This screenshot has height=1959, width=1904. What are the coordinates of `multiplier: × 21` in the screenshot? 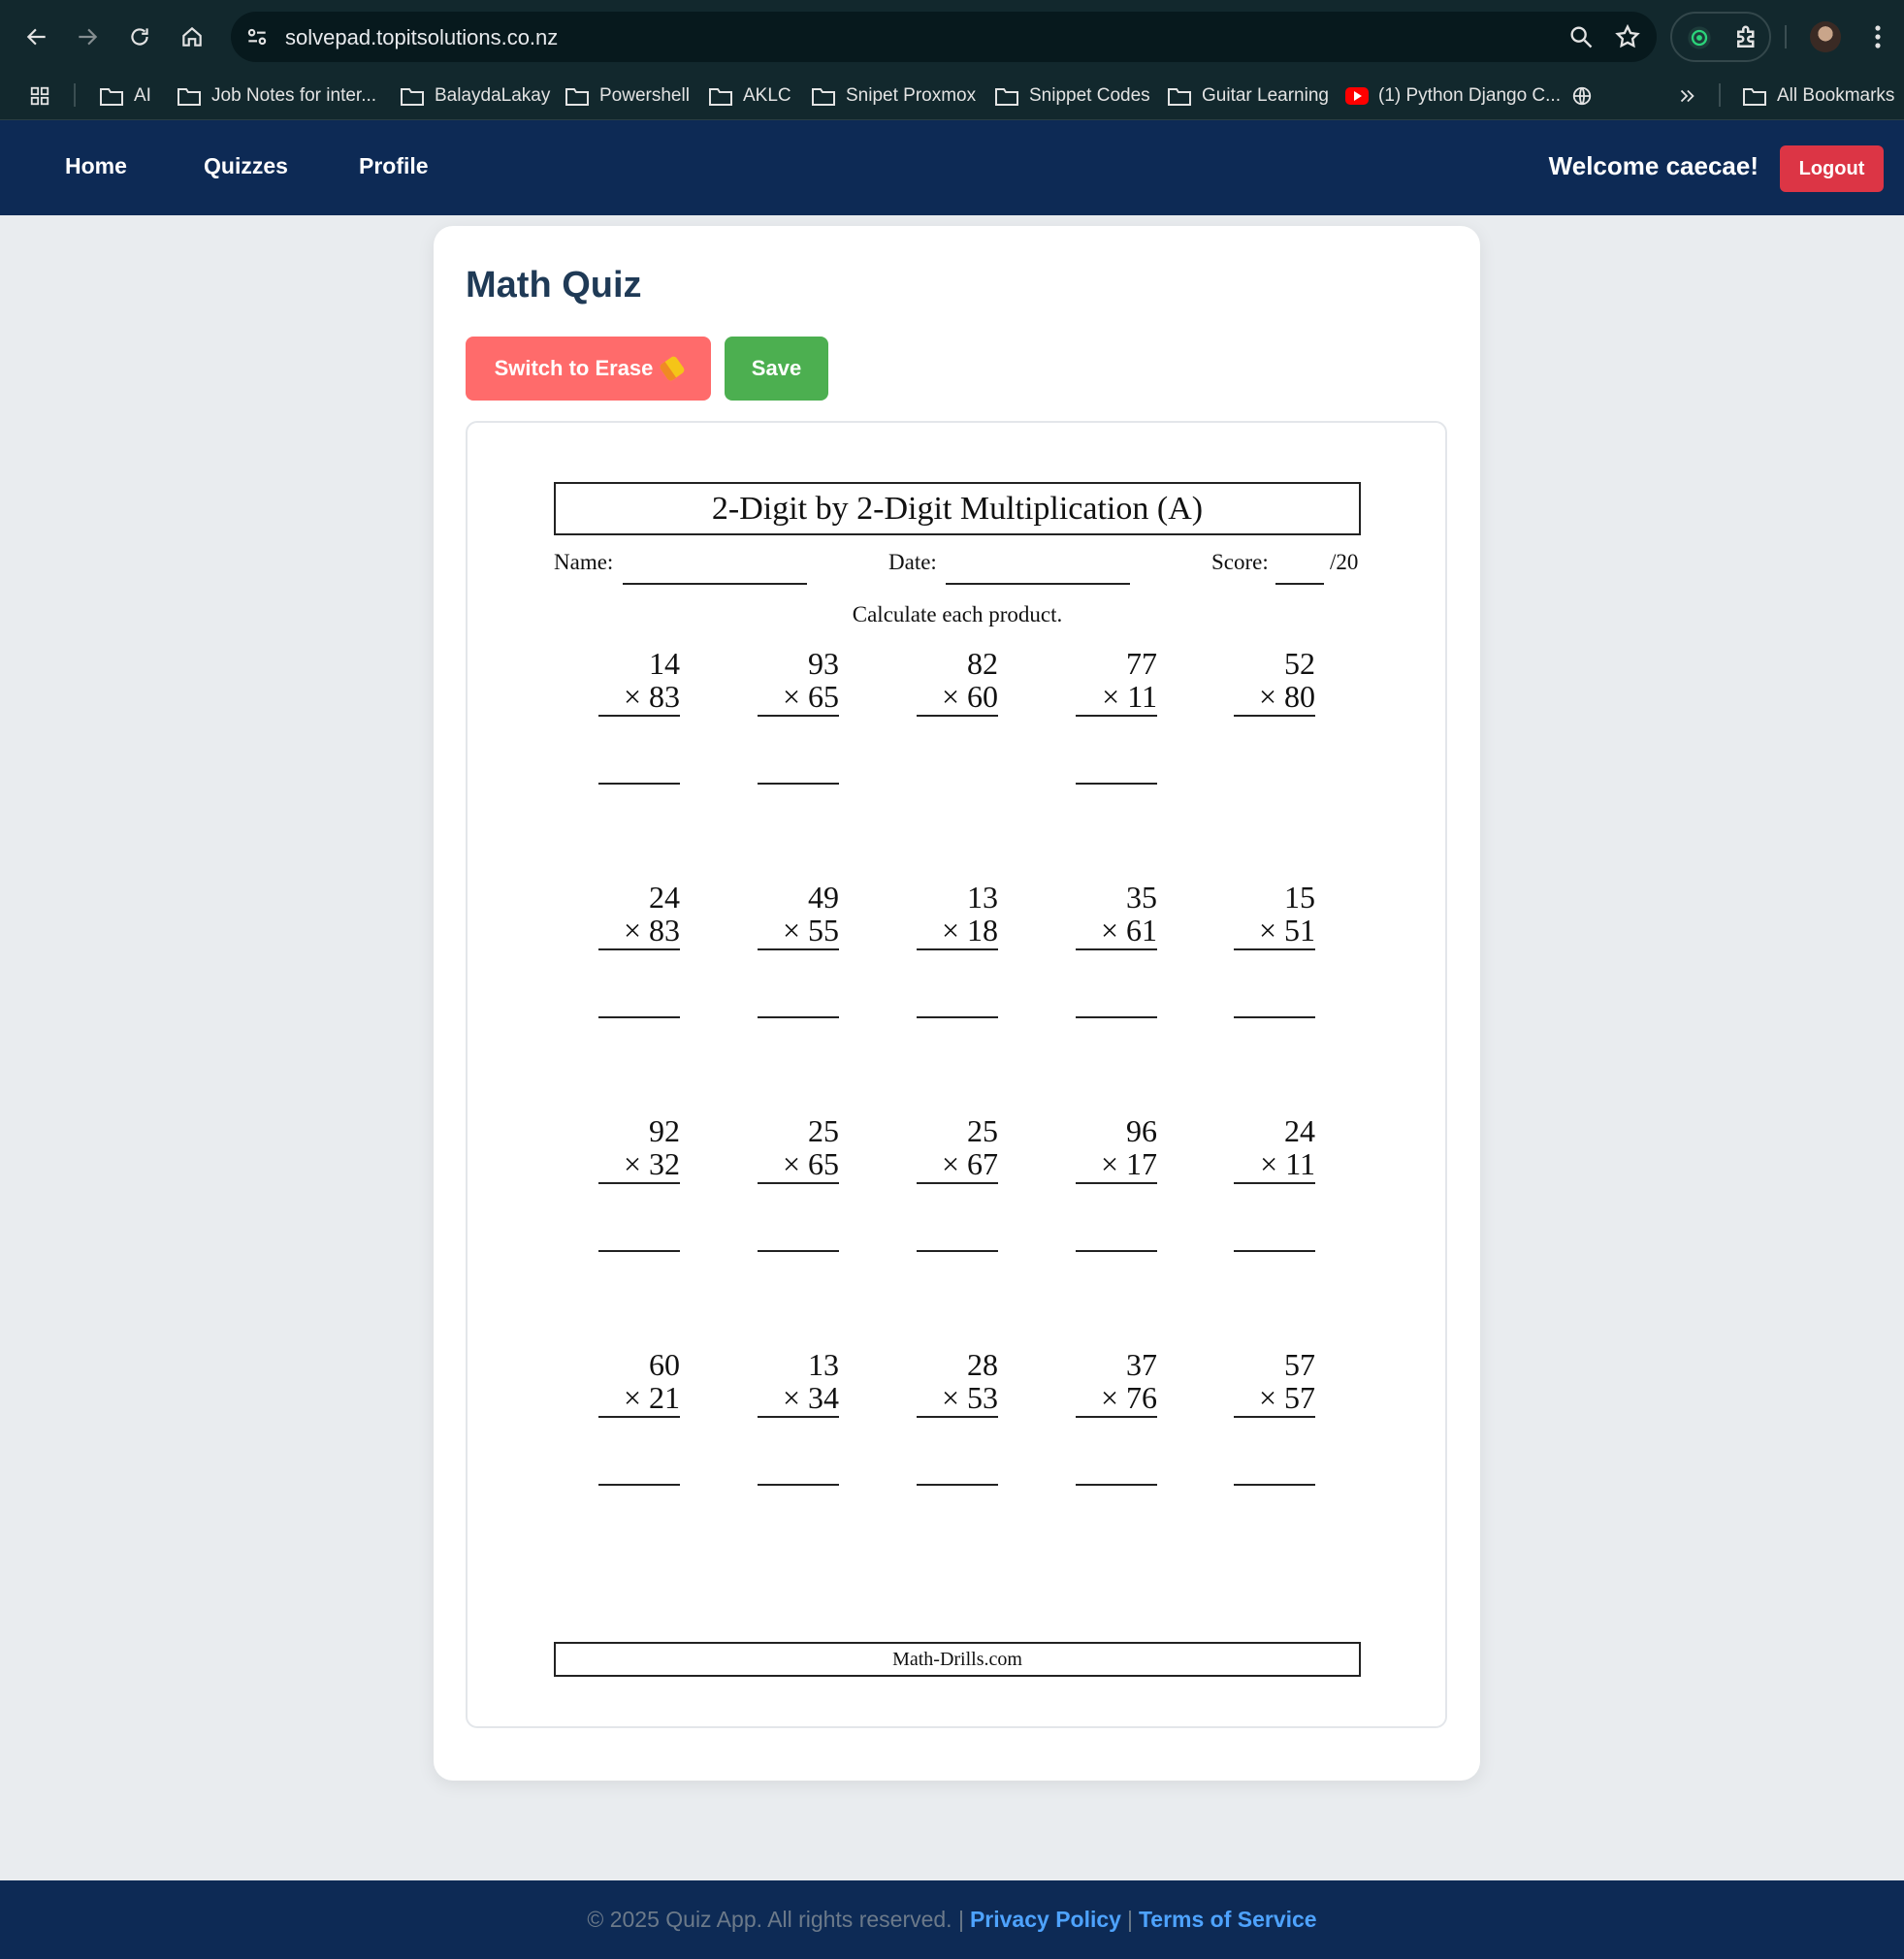 It's located at (639, 1399).